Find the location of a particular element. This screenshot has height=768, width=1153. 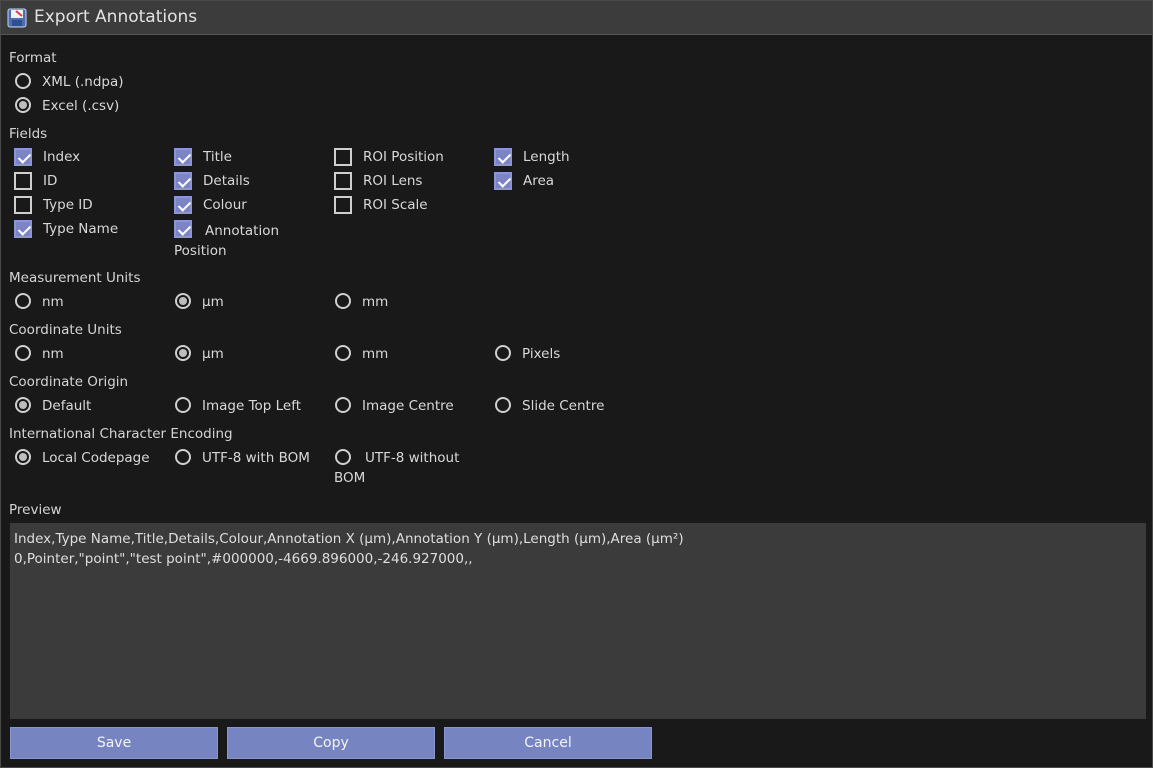

measurement-unit-um-radio: µm is located at coordinates (199, 303).